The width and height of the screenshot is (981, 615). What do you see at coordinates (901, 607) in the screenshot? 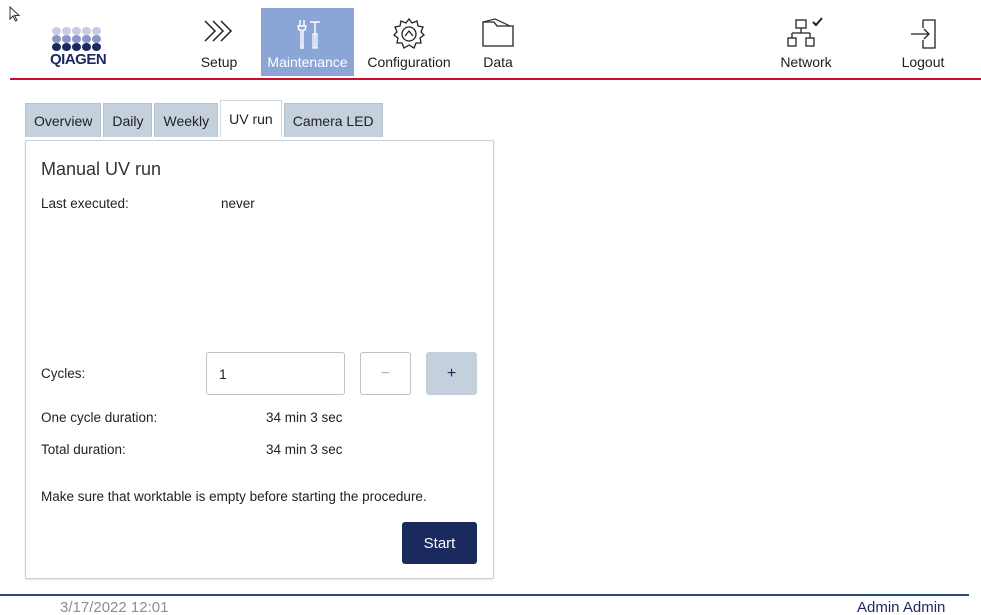
I see `footer-user-name: Admin Admin` at bounding box center [901, 607].